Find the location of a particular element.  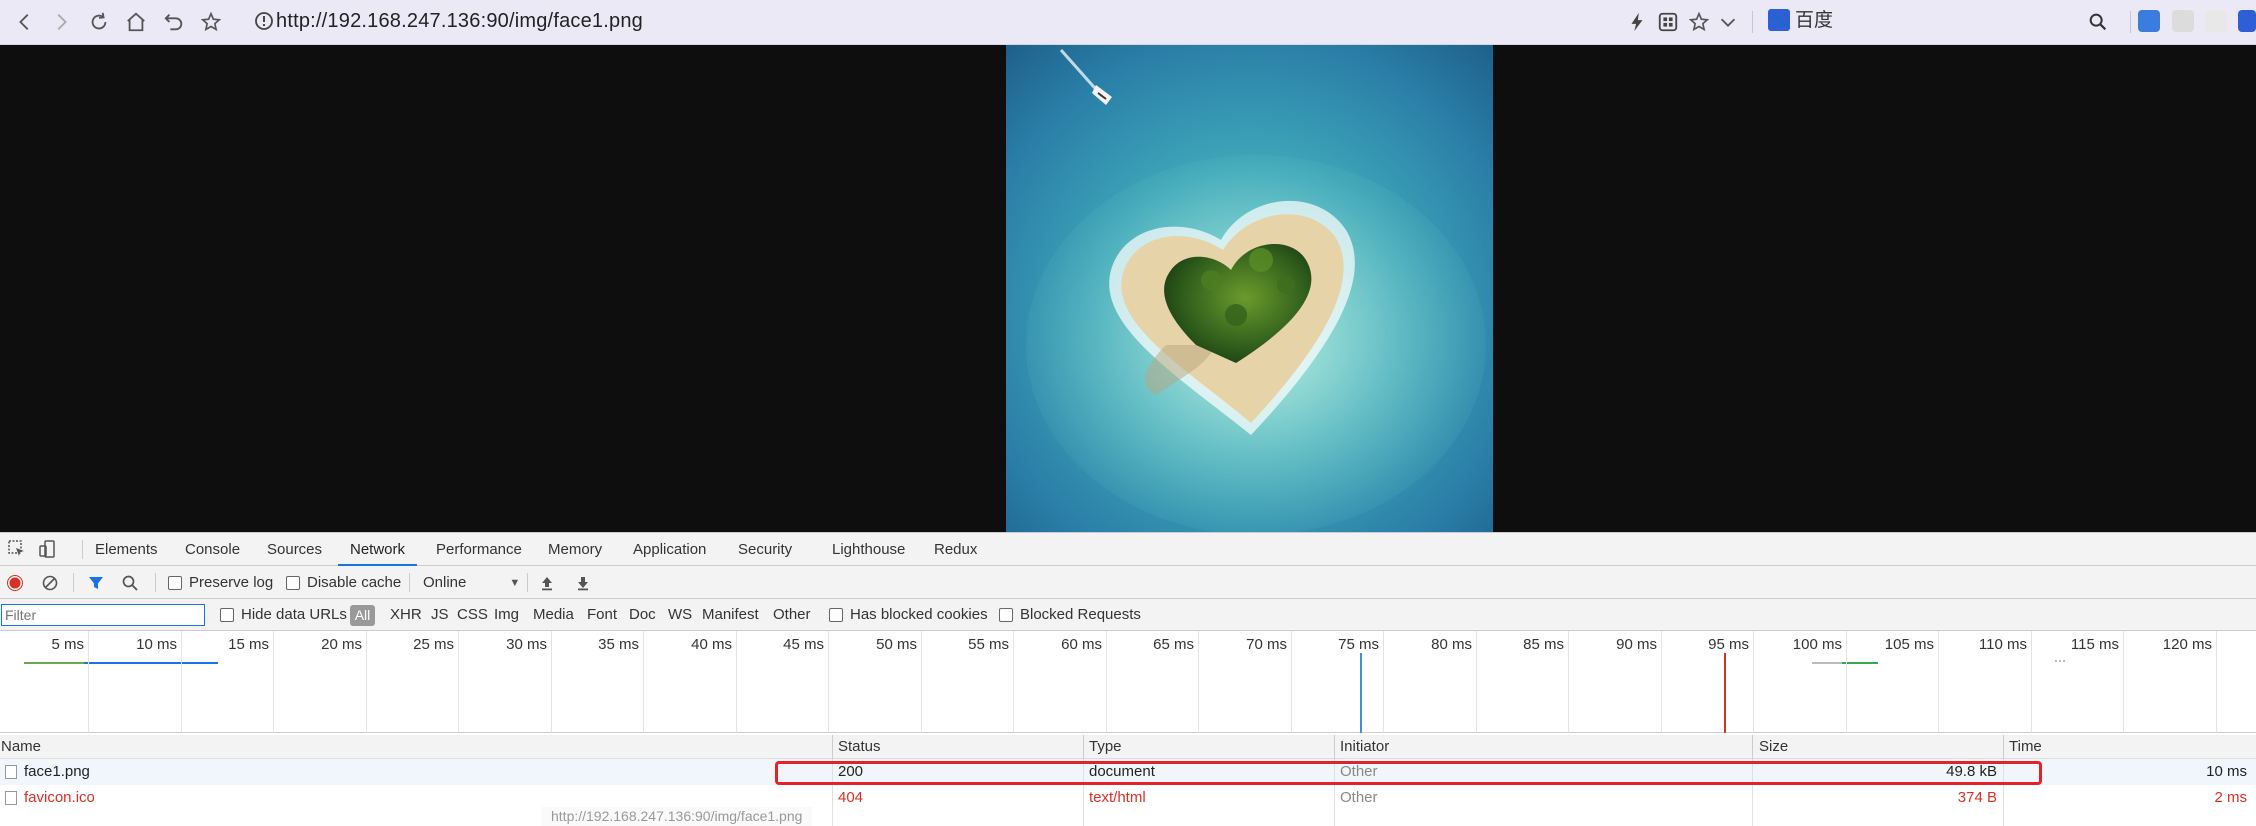

hide-data-urls-checkbox: Hide data URLs is located at coordinates (283, 615).